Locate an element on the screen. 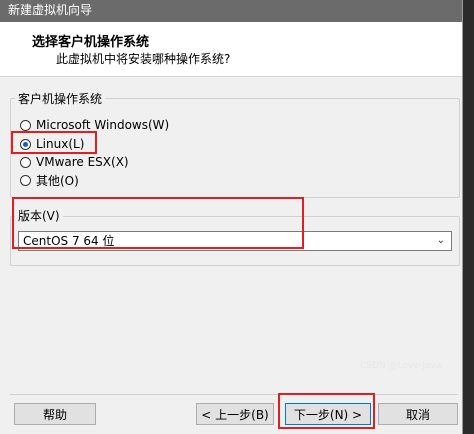 The width and height of the screenshot is (474, 434). wizard-header: 选择客户机操作系统 此虚拟机中将安装哪种操作系统? is located at coordinates (231, 49).